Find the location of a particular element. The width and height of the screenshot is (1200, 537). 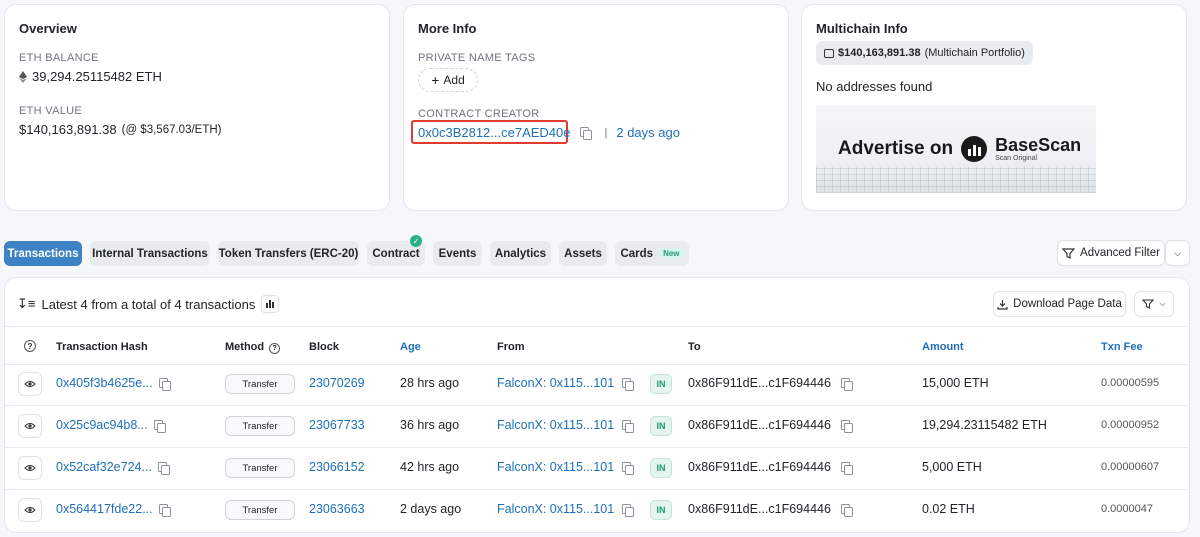

chevron-down-icon: ⌵ is located at coordinates (1177, 252).